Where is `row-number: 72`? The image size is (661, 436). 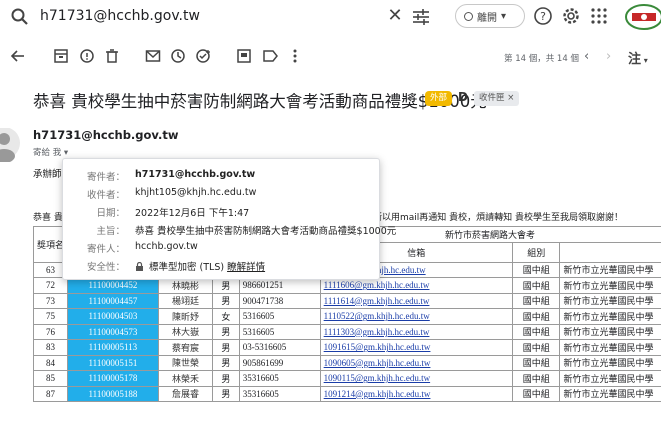
row-number: 72 is located at coordinates (50, 285).